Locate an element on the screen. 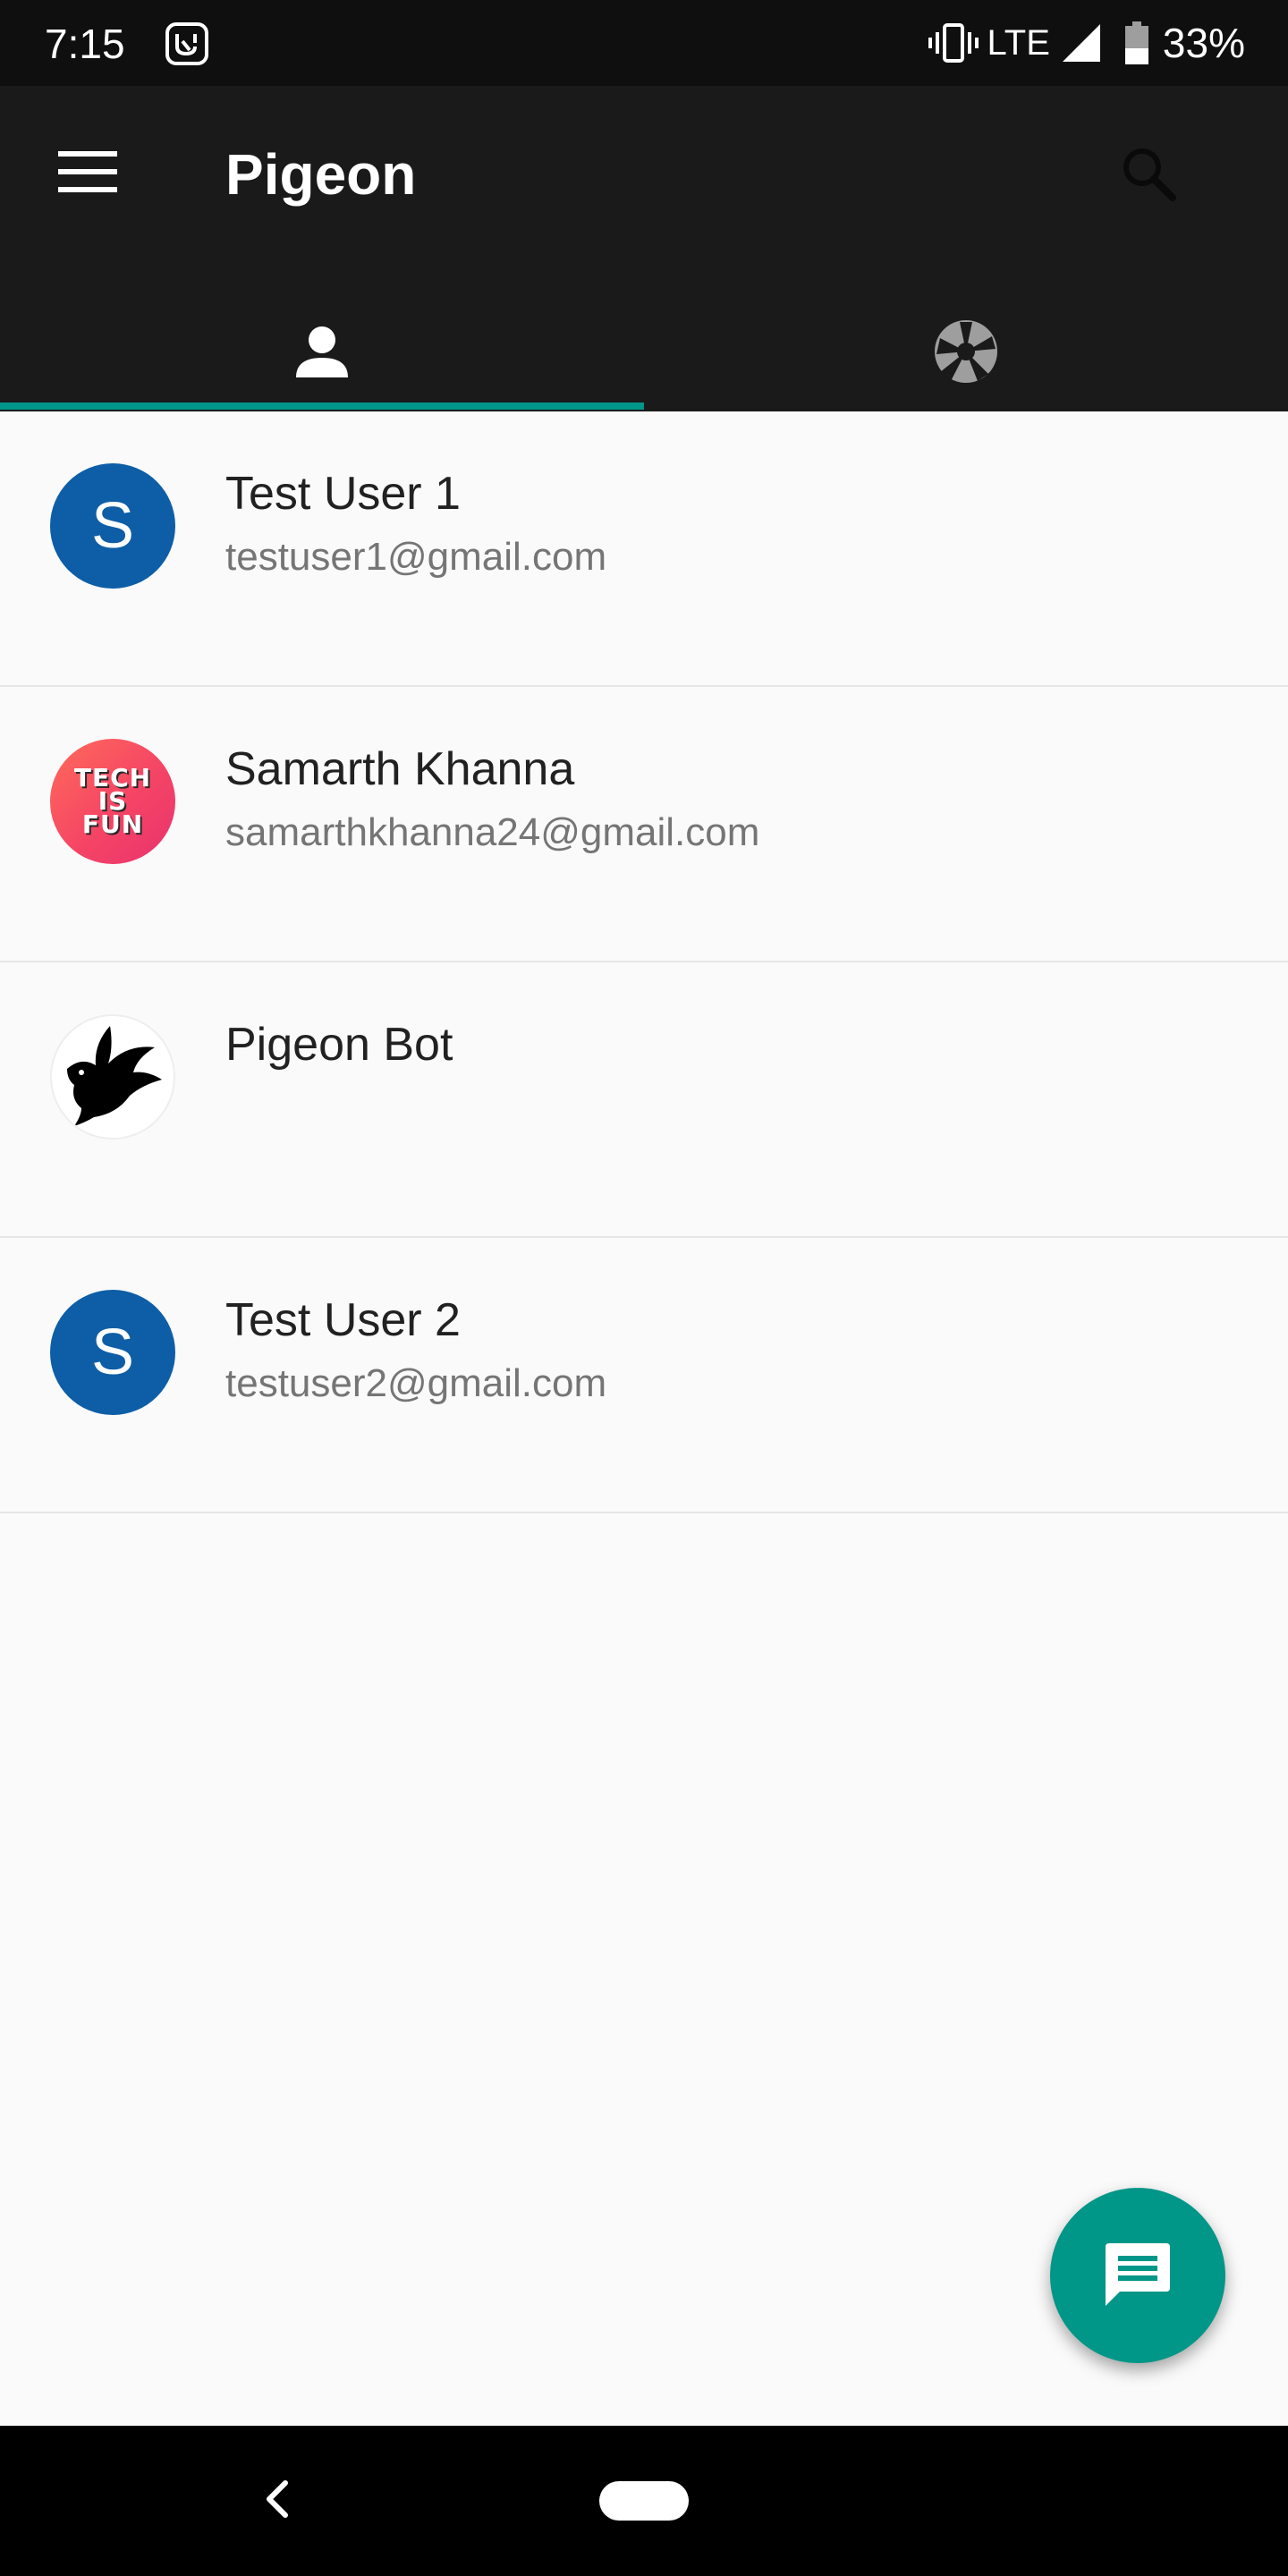 The height and width of the screenshot is (2576, 1288). status-icons: LTE 33% is located at coordinates (1086, 43).